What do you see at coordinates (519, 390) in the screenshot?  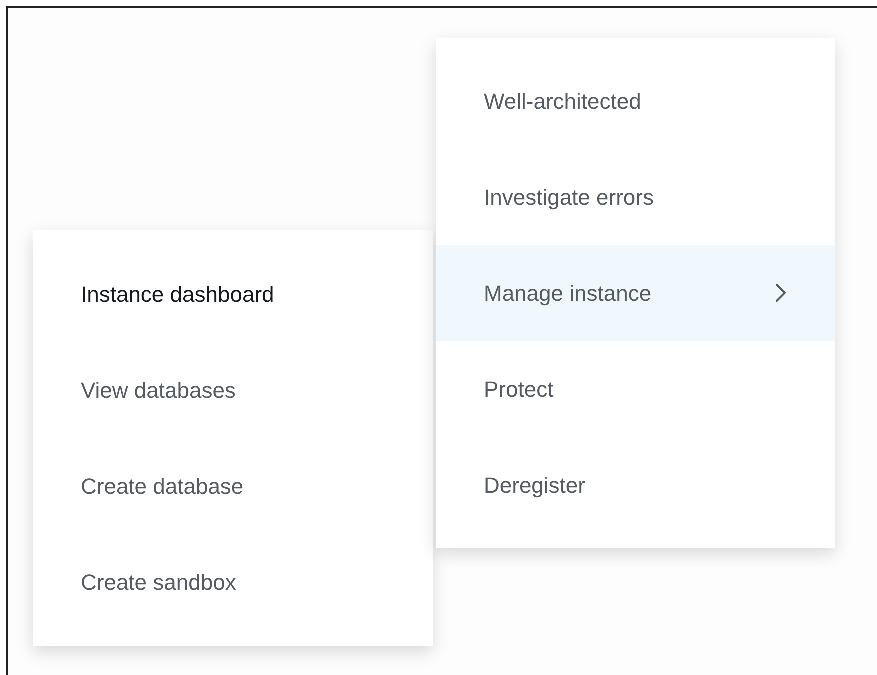 I see `menu-item-label: Protect` at bounding box center [519, 390].